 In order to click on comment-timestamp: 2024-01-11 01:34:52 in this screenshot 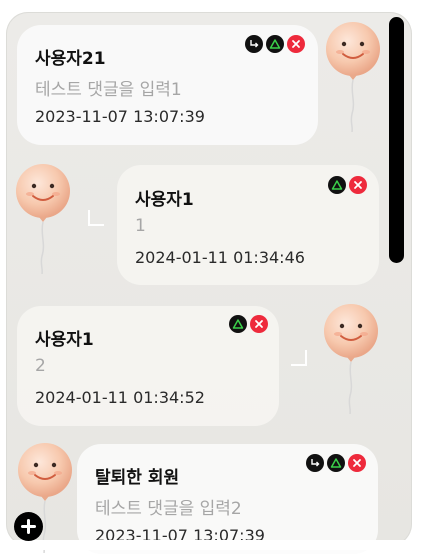, I will do `click(120, 397)`.